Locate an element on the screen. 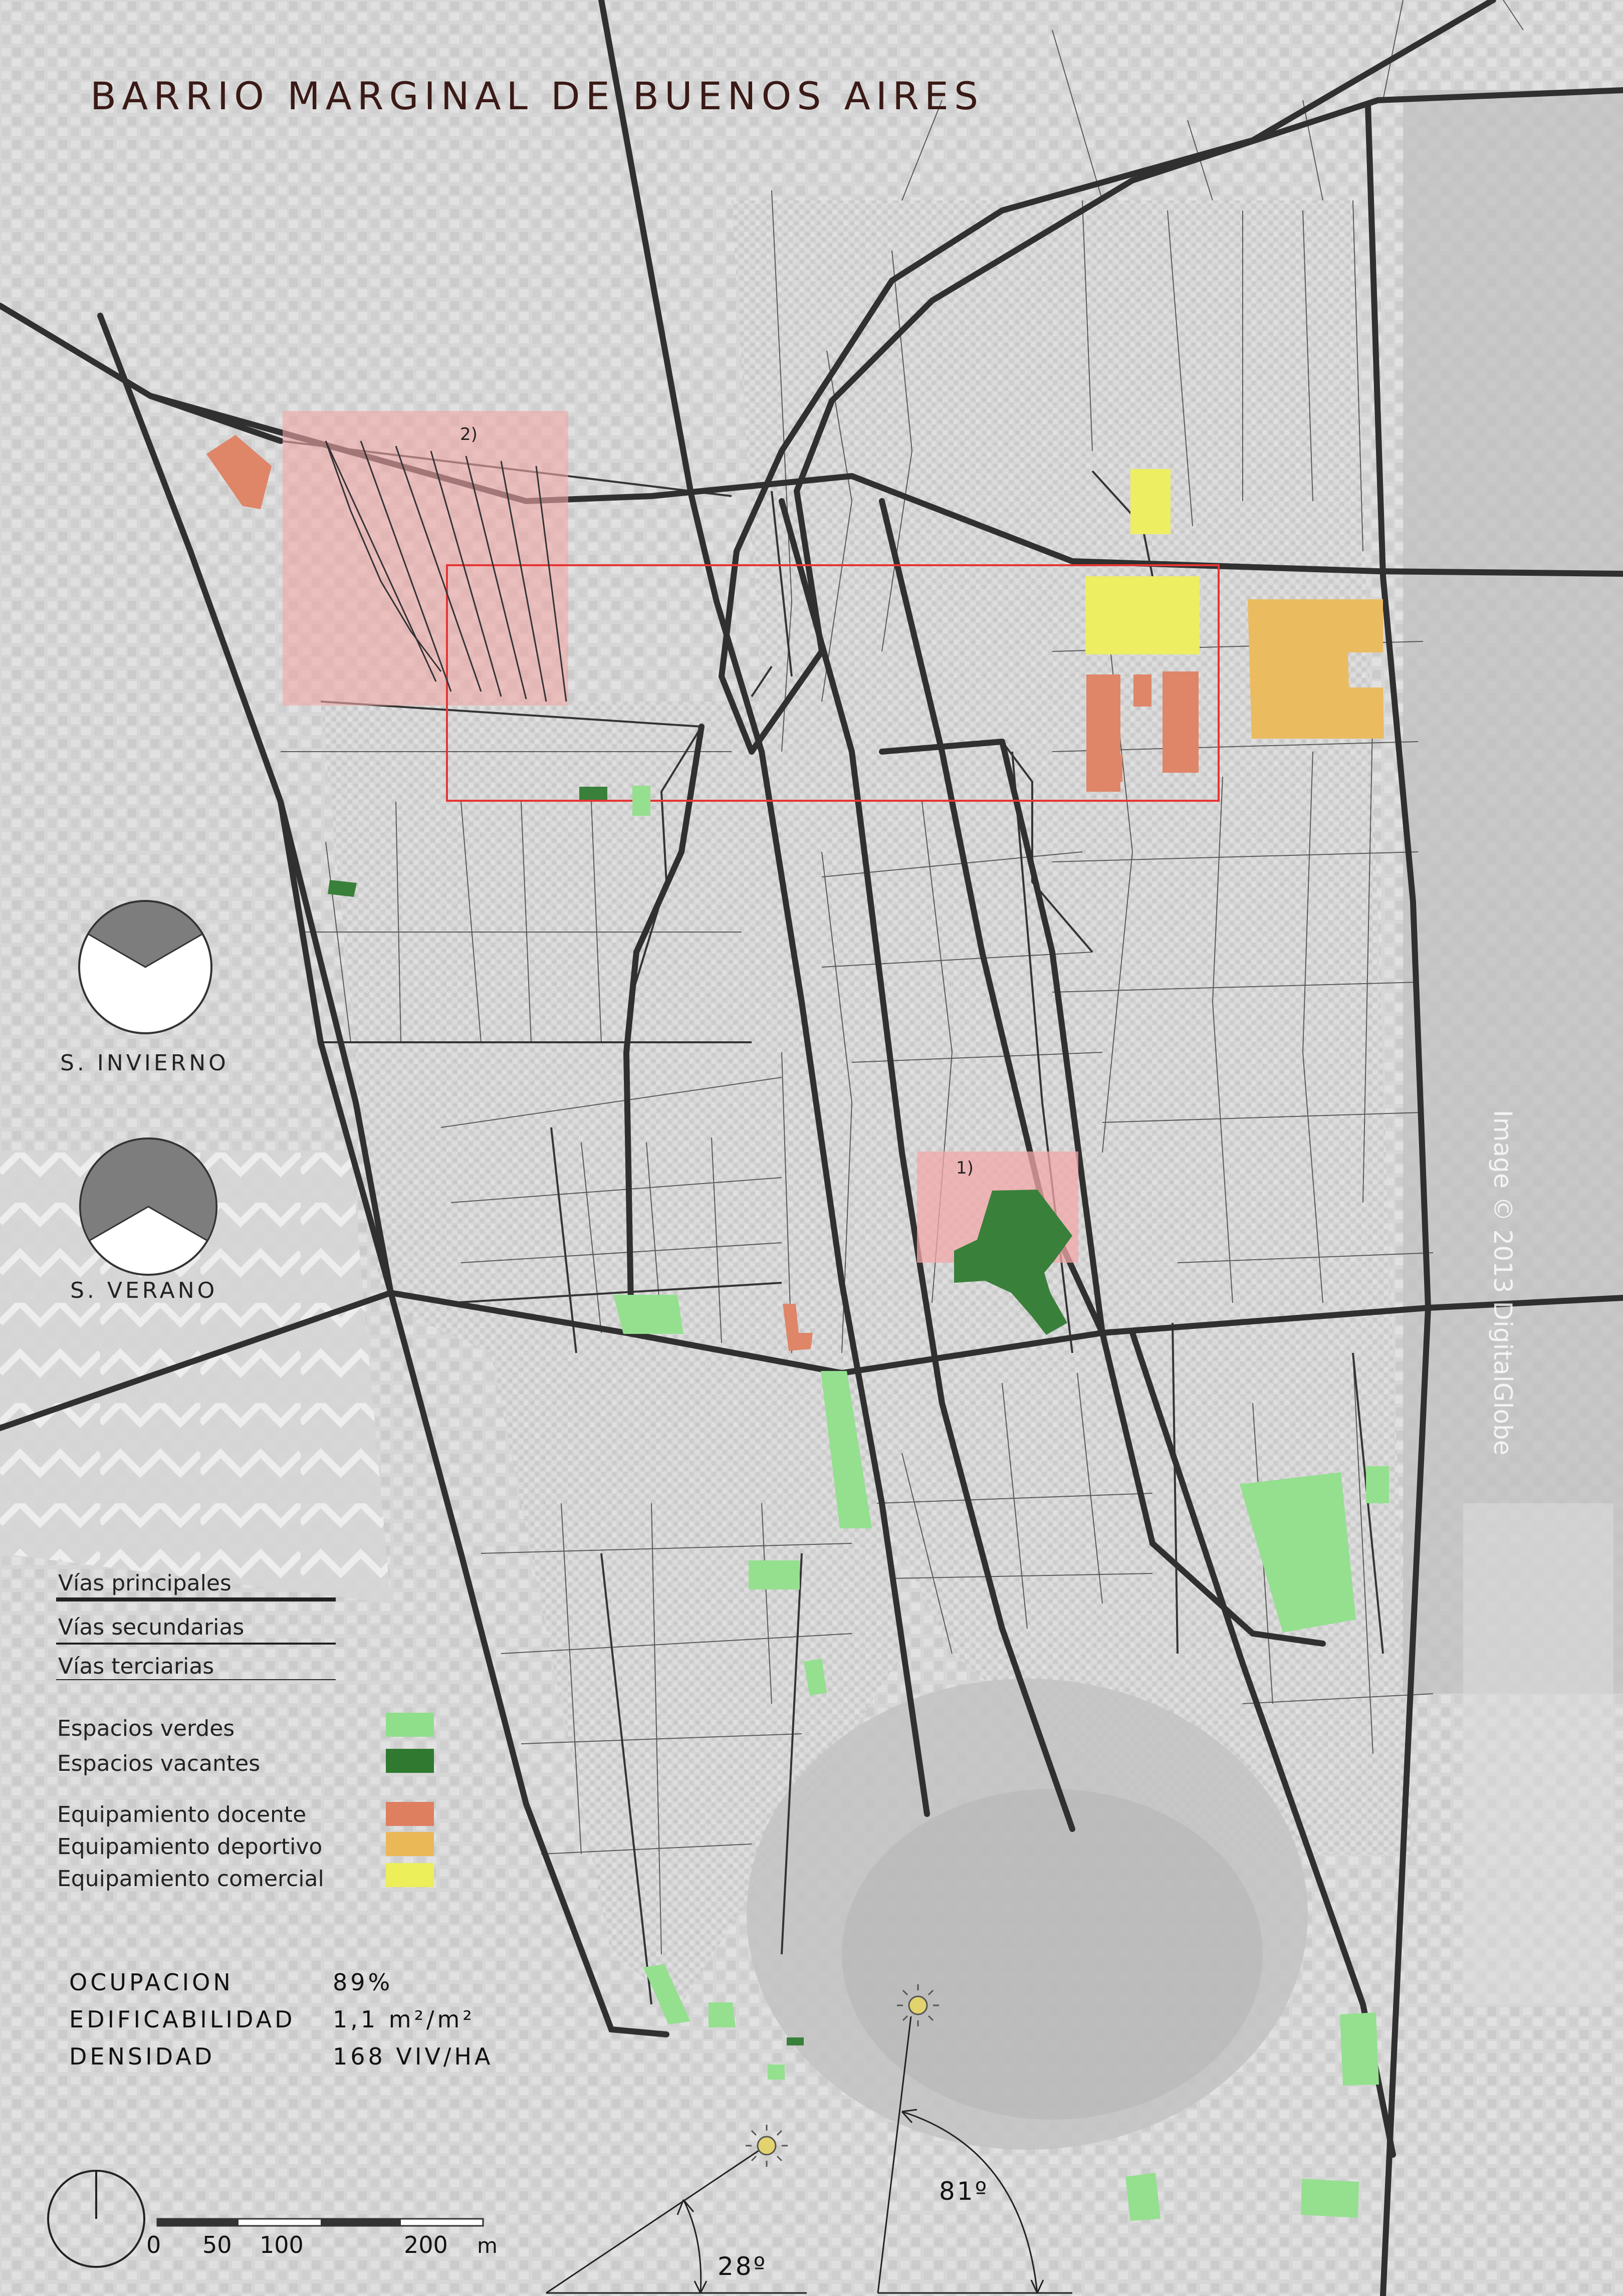  zone-2-label: 2) is located at coordinates (469, 434).